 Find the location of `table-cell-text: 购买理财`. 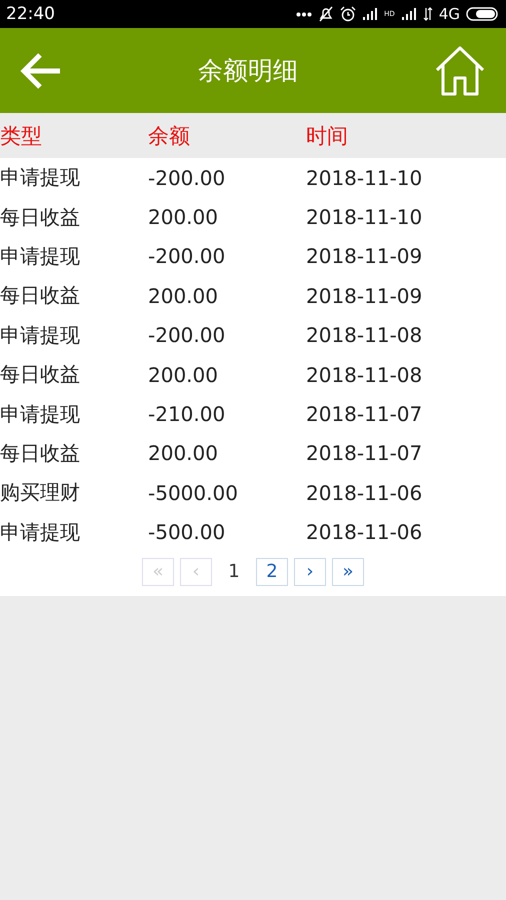

table-cell-text: 购买理财 is located at coordinates (40, 492).